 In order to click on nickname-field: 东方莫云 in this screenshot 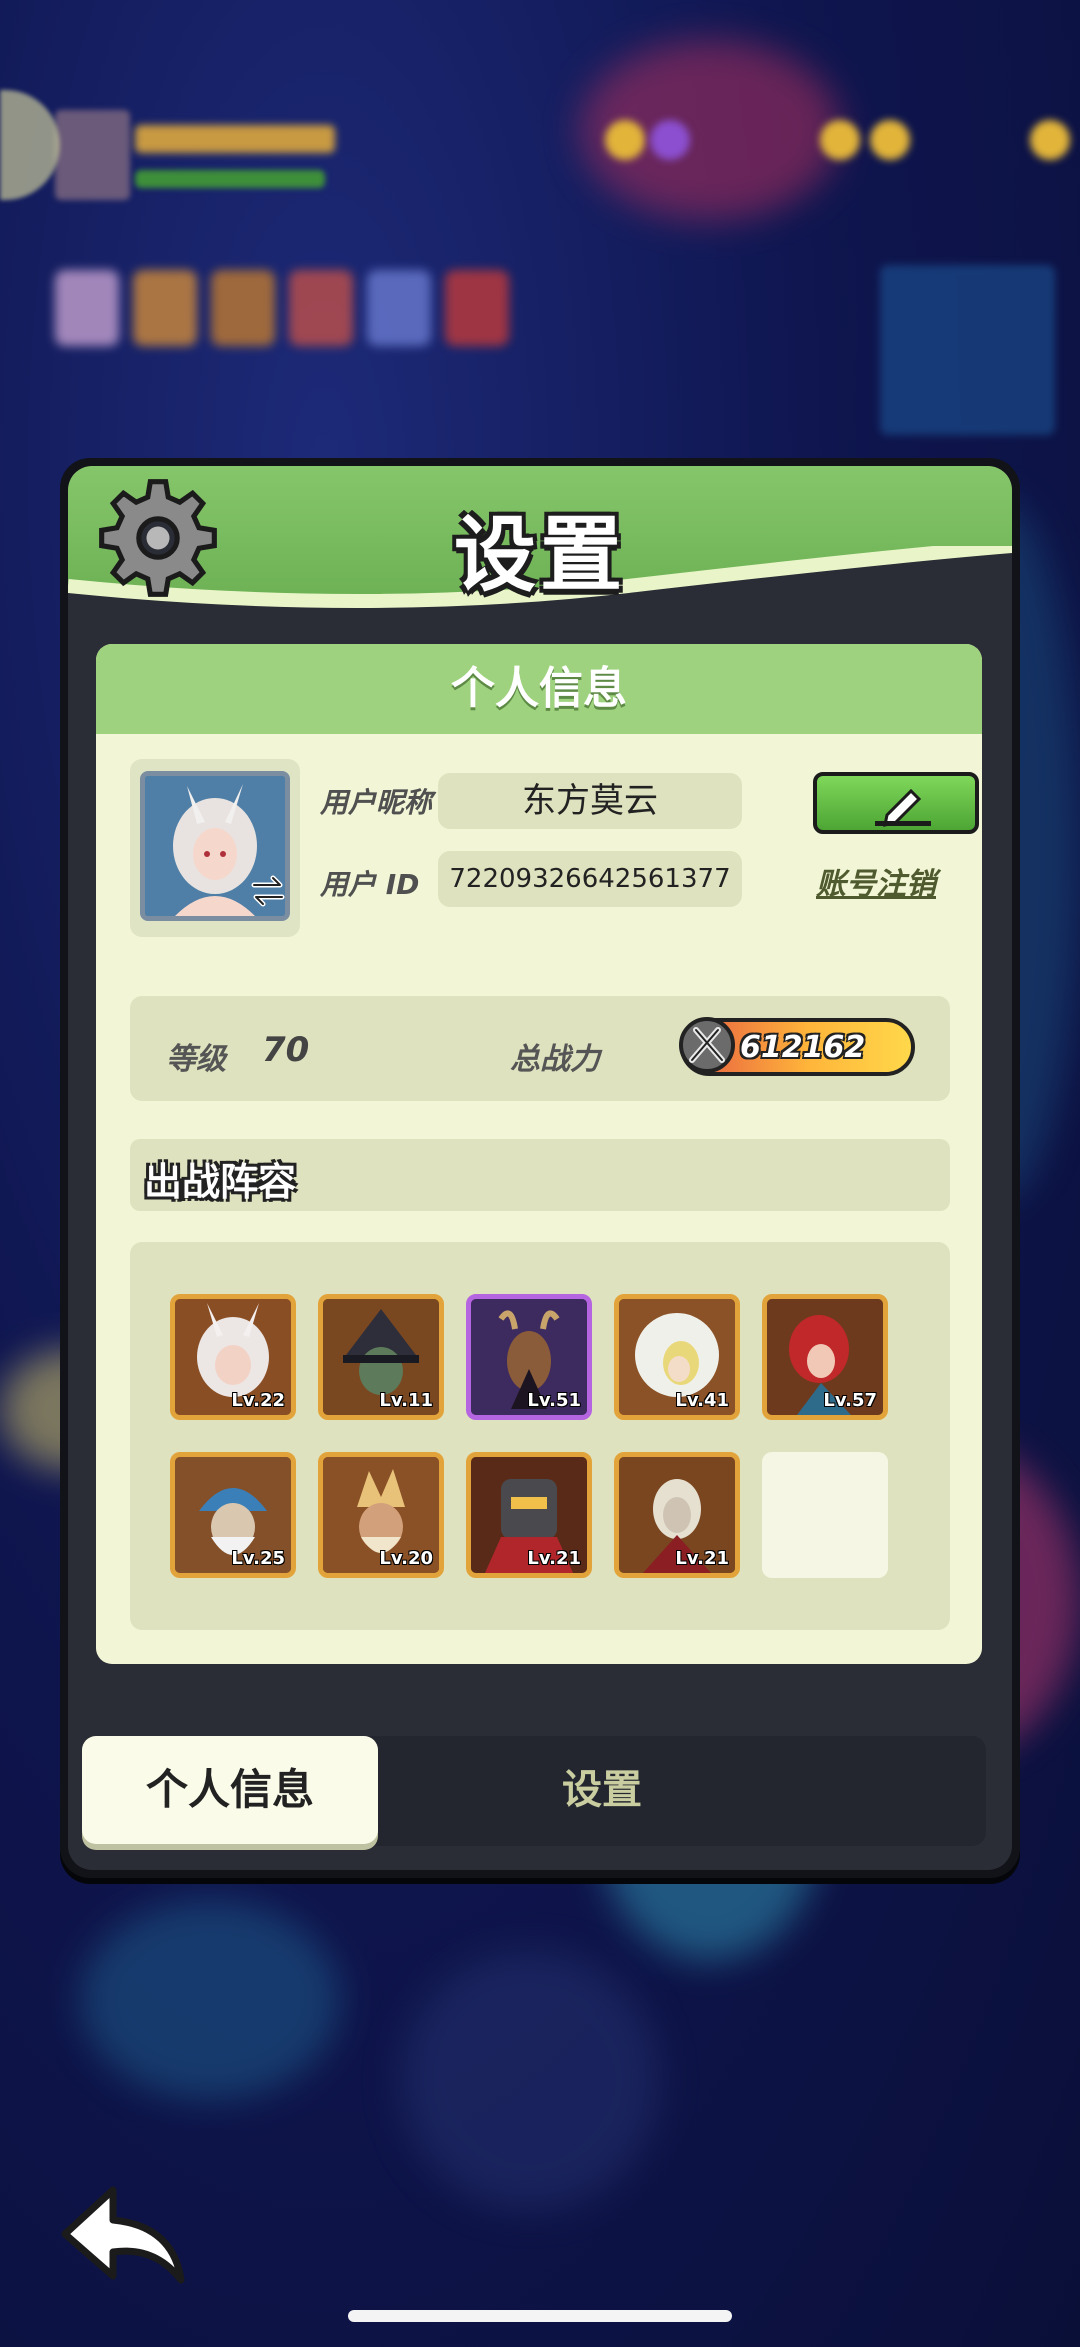, I will do `click(590, 801)`.